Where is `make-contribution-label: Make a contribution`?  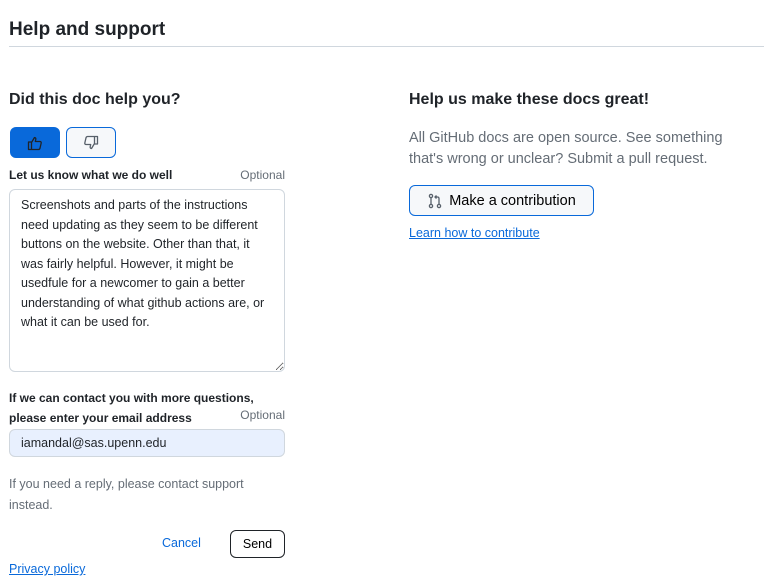 make-contribution-label: Make a contribution is located at coordinates (512, 200).